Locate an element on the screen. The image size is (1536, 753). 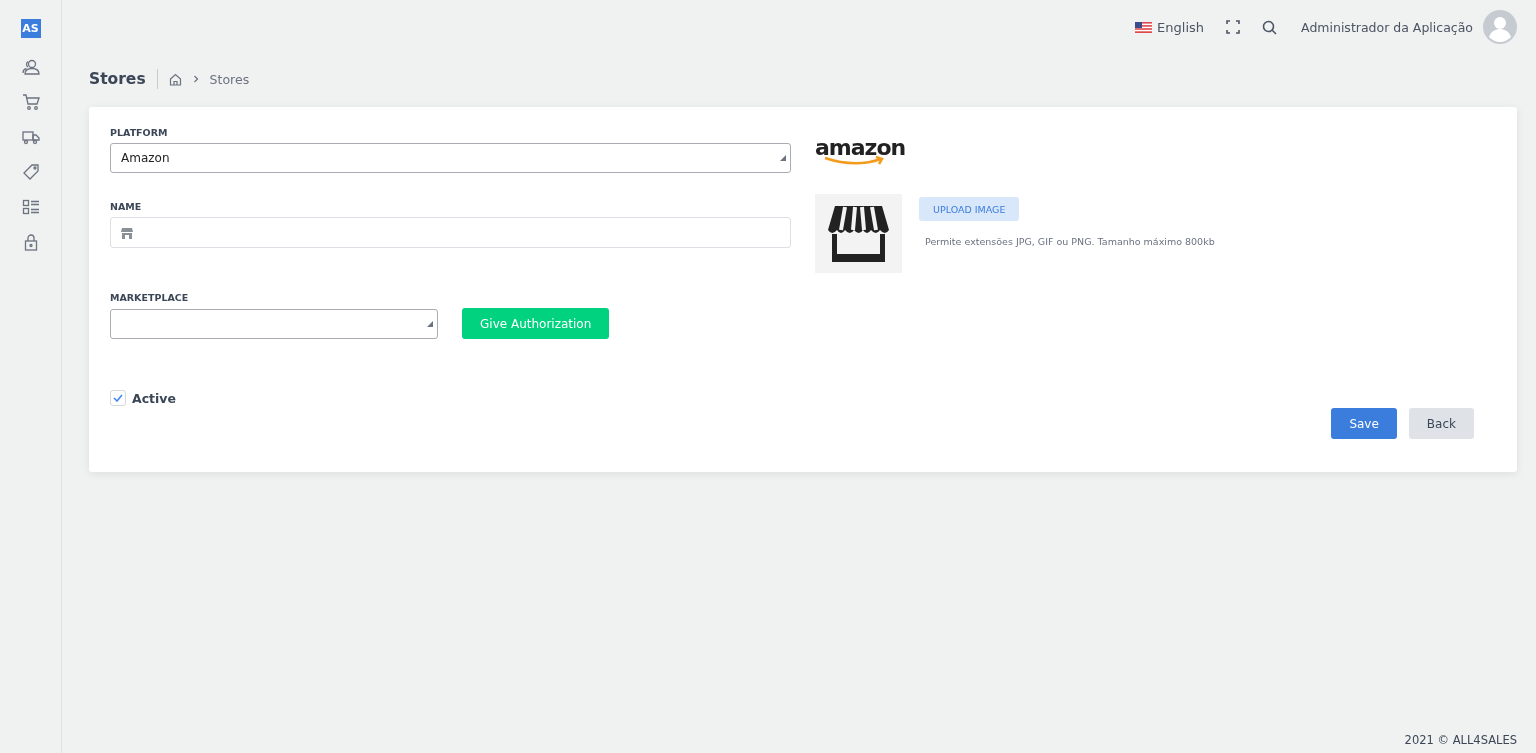
chevron-icon is located at coordinates (195, 79).